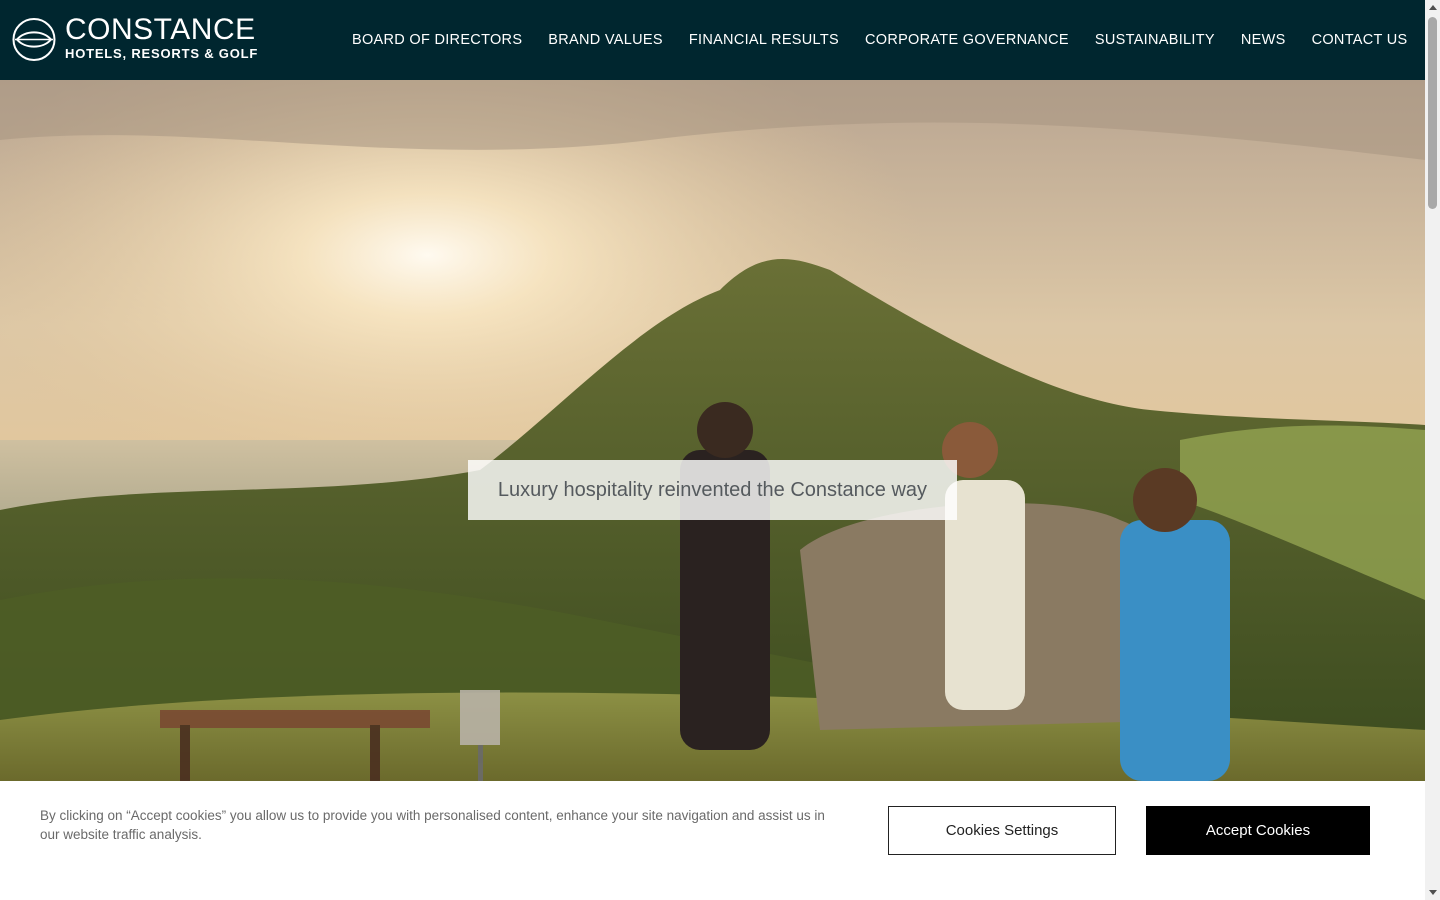  What do you see at coordinates (1002, 830) in the screenshot?
I see `cookies-settings-button: Cookies Settings` at bounding box center [1002, 830].